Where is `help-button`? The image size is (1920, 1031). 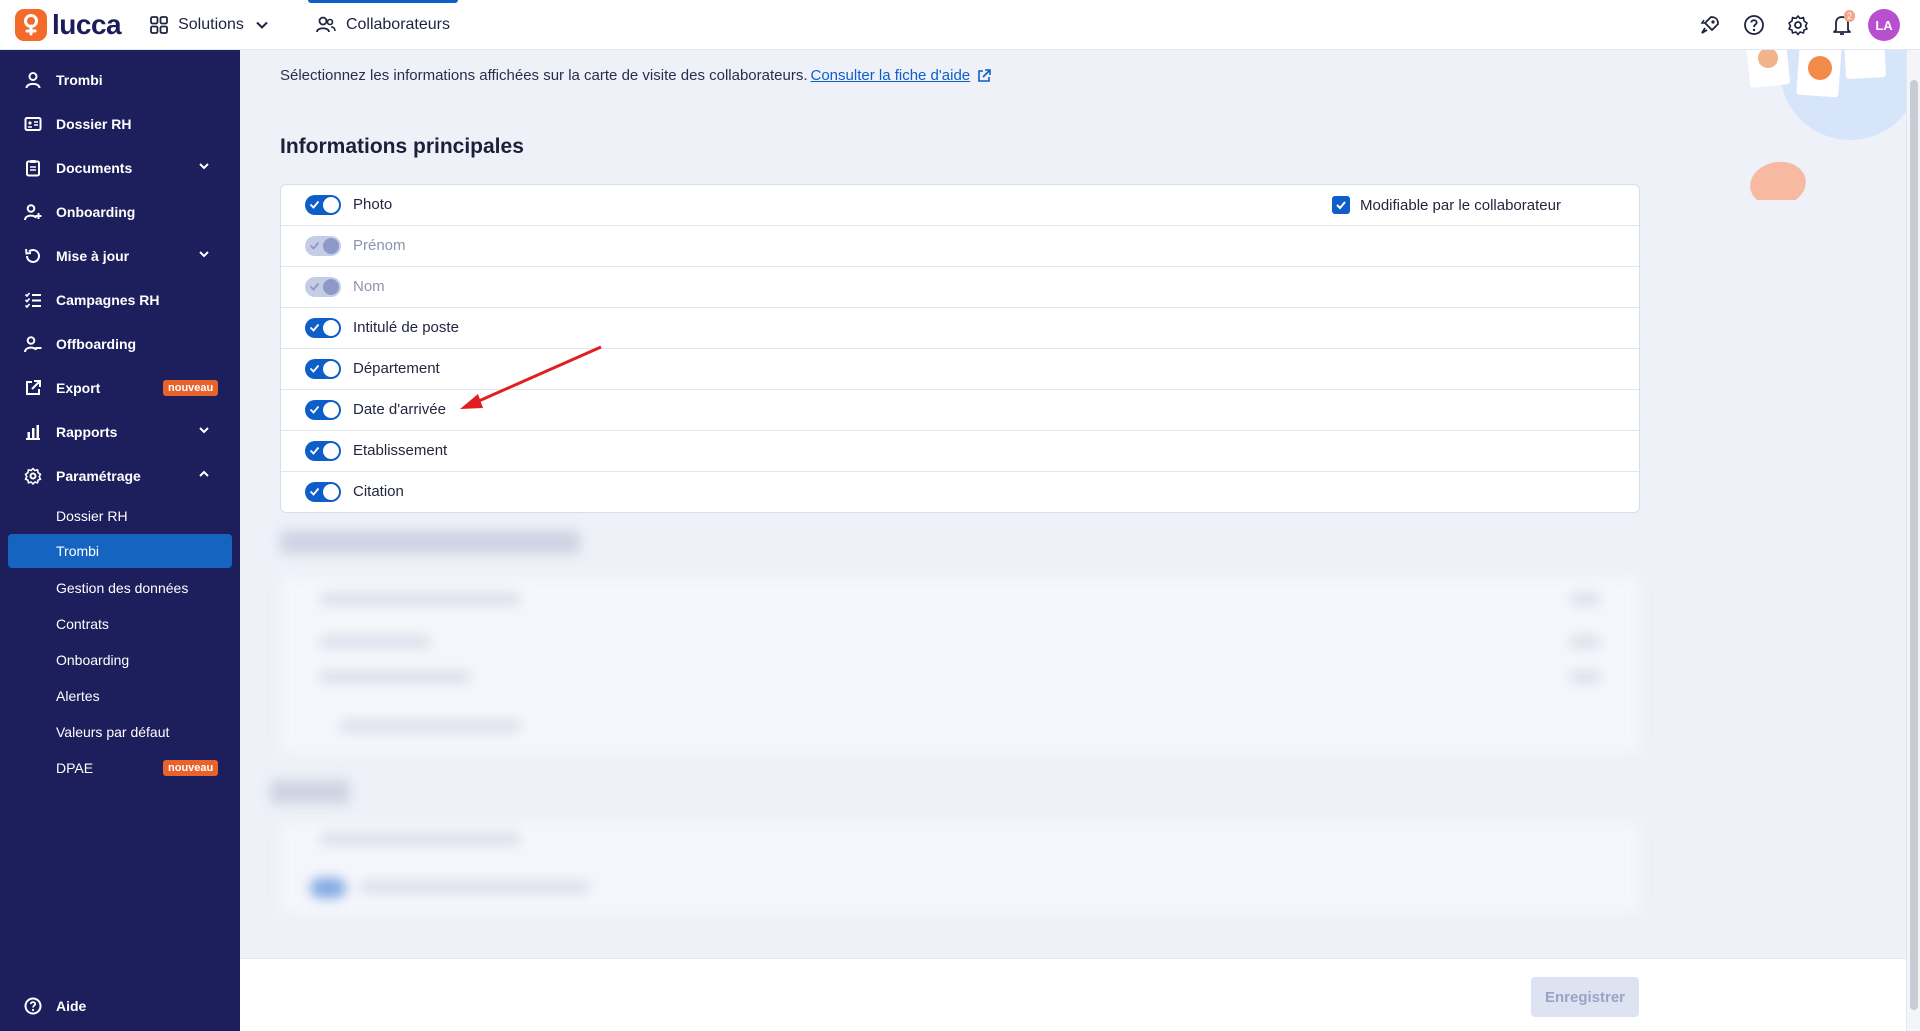
help-button is located at coordinates (1754, 25).